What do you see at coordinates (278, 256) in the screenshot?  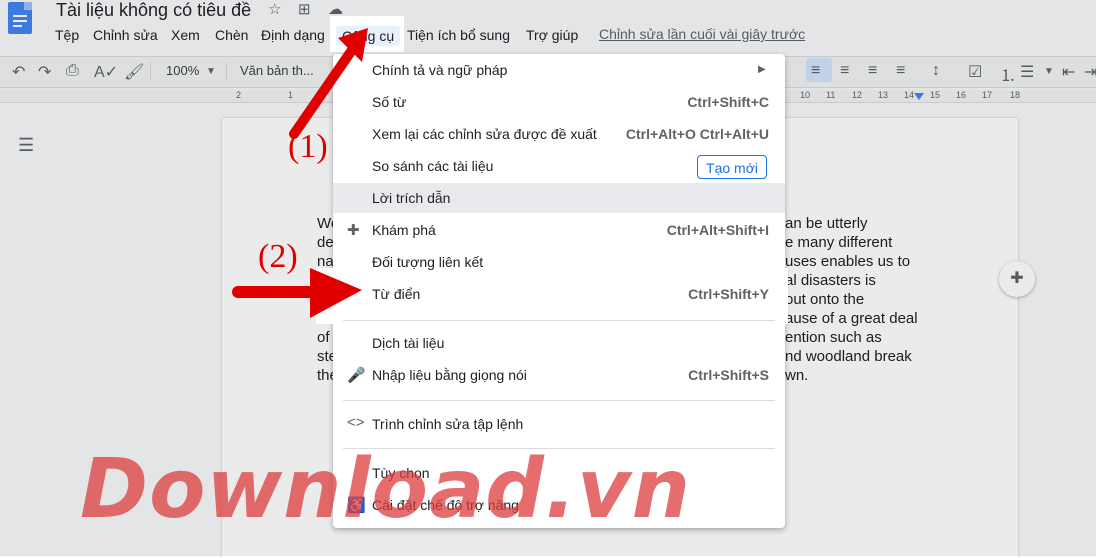 I see `step-2-label: (2)` at bounding box center [278, 256].